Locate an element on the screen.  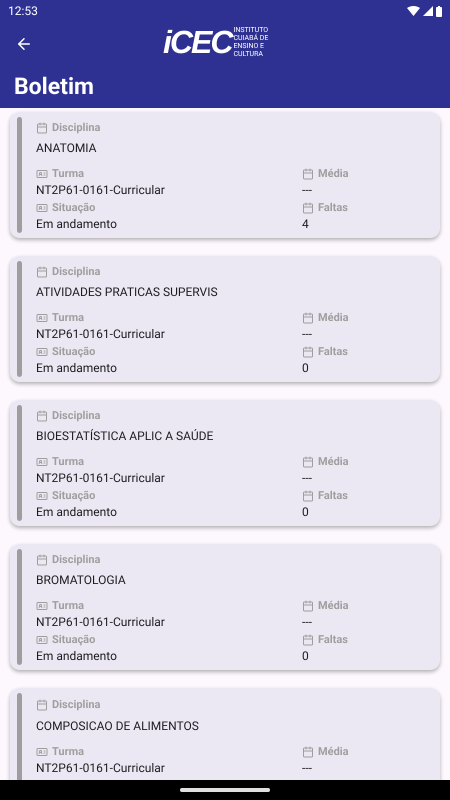
grade-card: Disciplina COMPOSICAO DE ALIMENTOS Turma Média NT2P61-0161-Curricular --- is located at coordinates (225, 734).